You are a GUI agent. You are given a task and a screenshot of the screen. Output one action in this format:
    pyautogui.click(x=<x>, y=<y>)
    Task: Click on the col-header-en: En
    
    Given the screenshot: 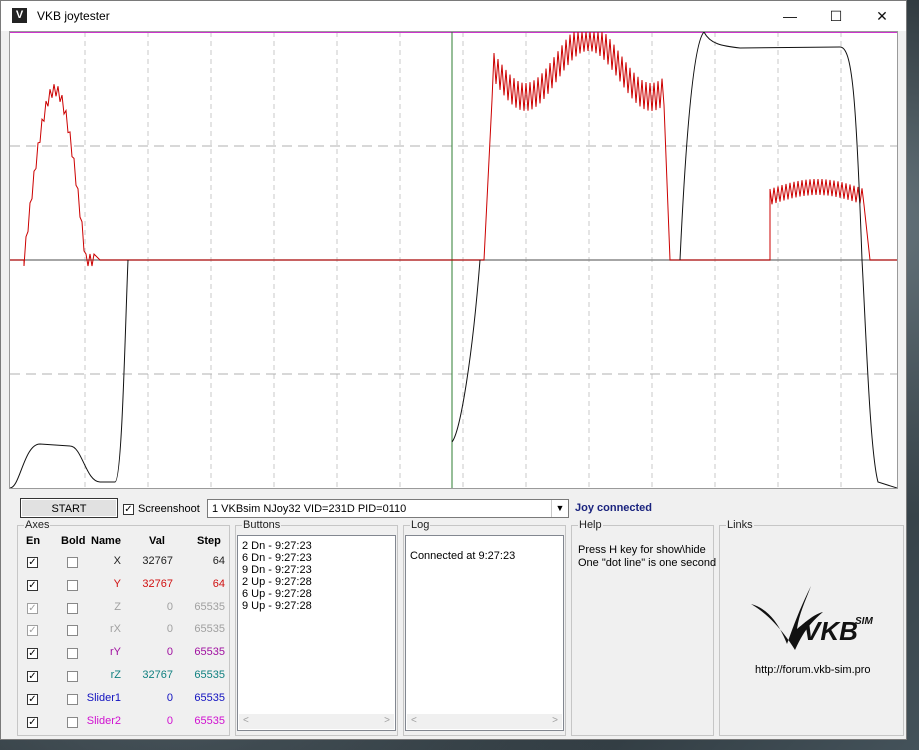 What is the action you would take?
    pyautogui.click(x=33, y=541)
    